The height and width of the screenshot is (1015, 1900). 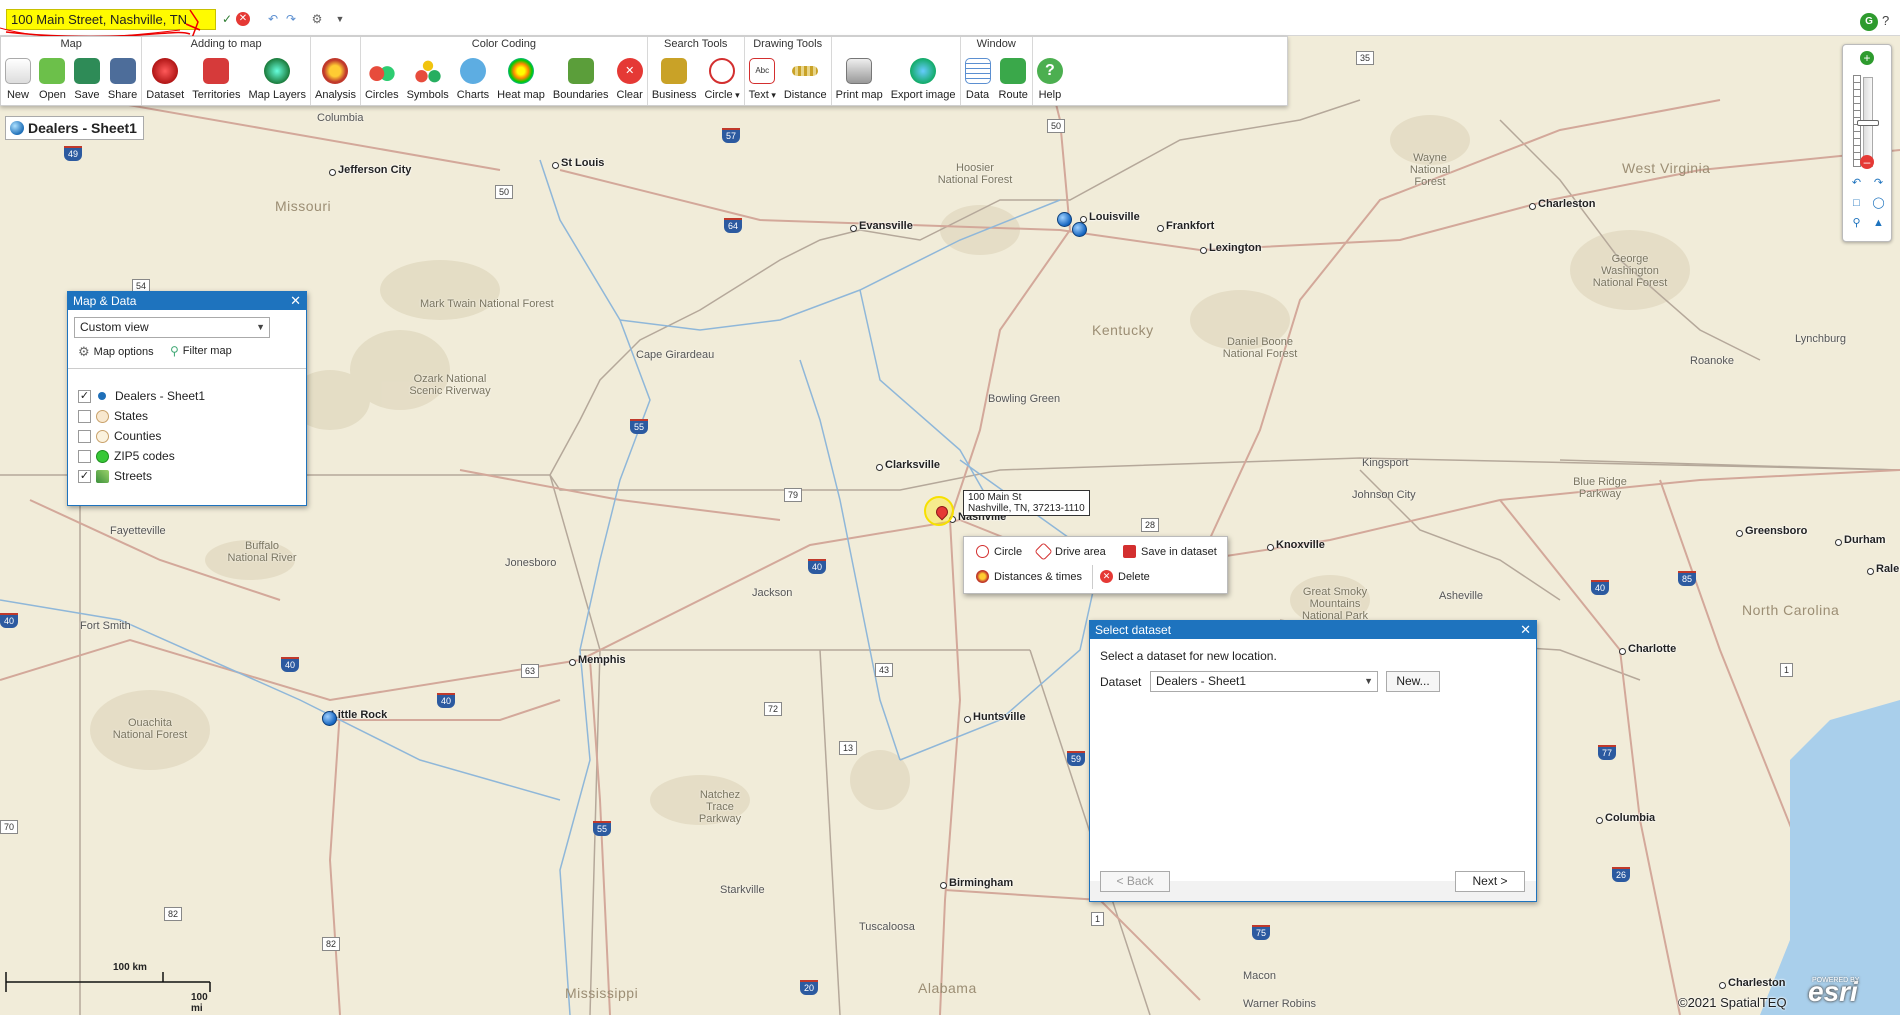 What do you see at coordinates (335, 78) in the screenshot?
I see `analysis-button: Analysis` at bounding box center [335, 78].